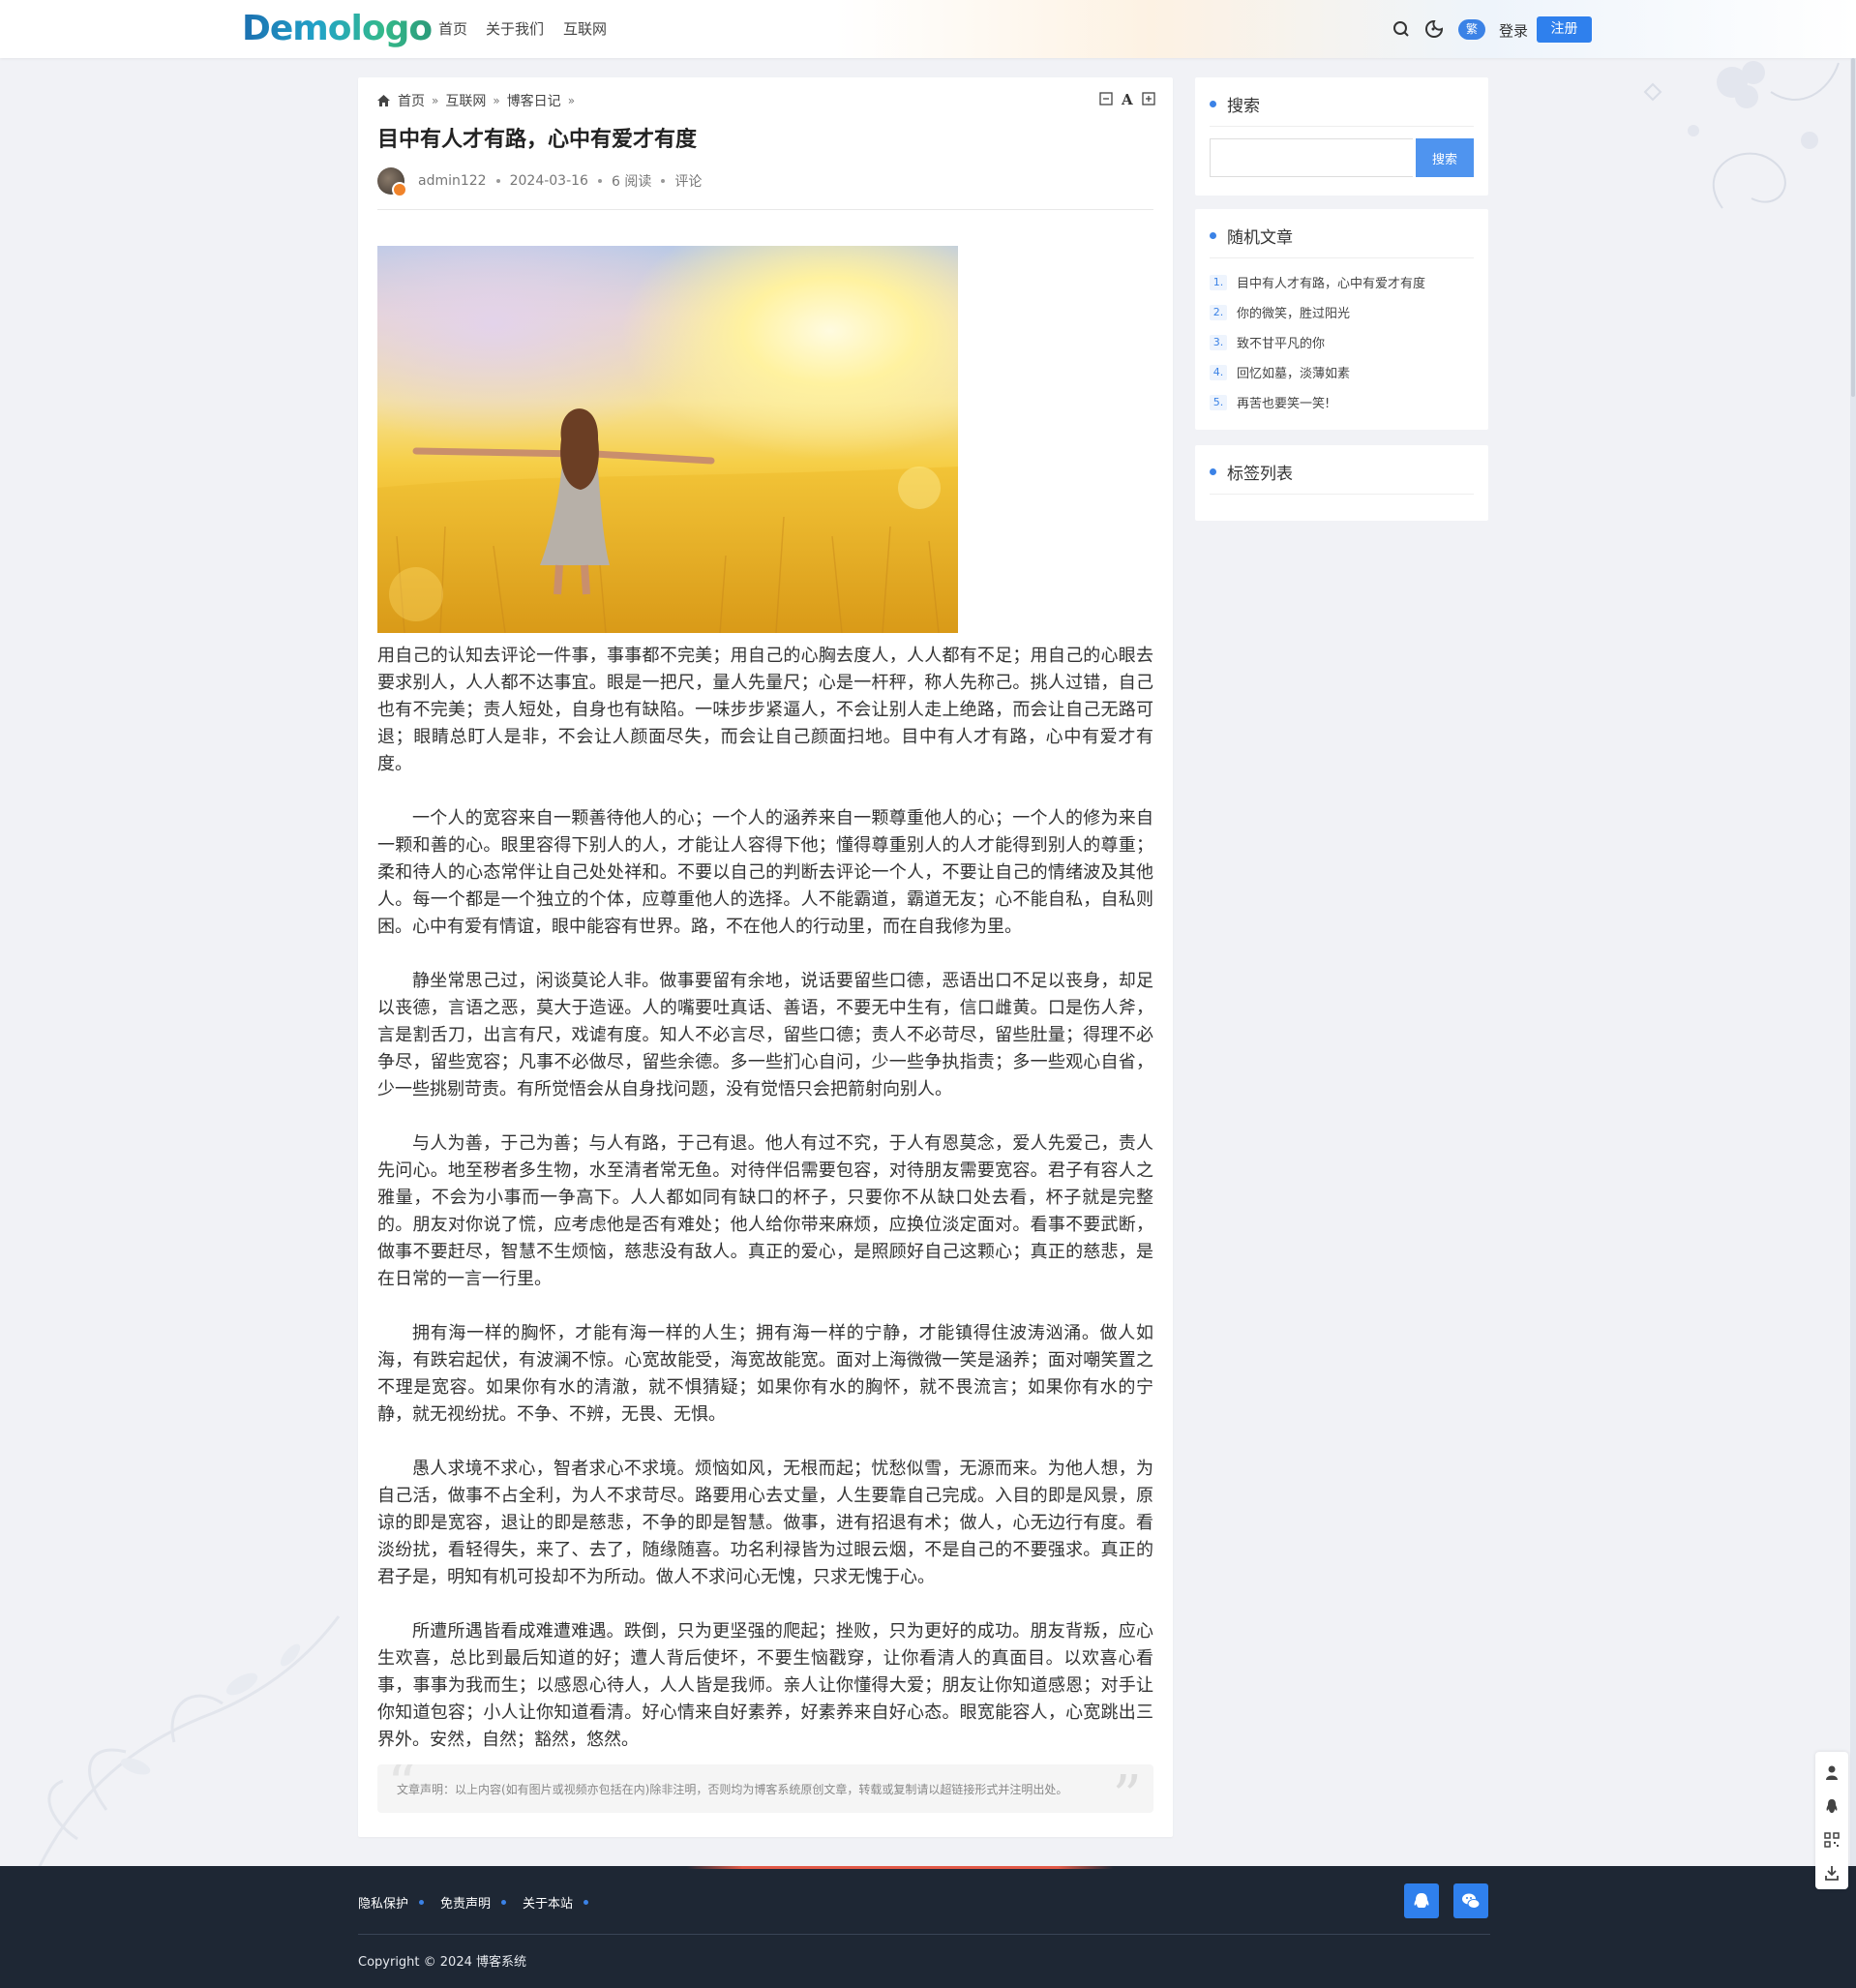  I want to click on search-icon, so click(1402, 29).